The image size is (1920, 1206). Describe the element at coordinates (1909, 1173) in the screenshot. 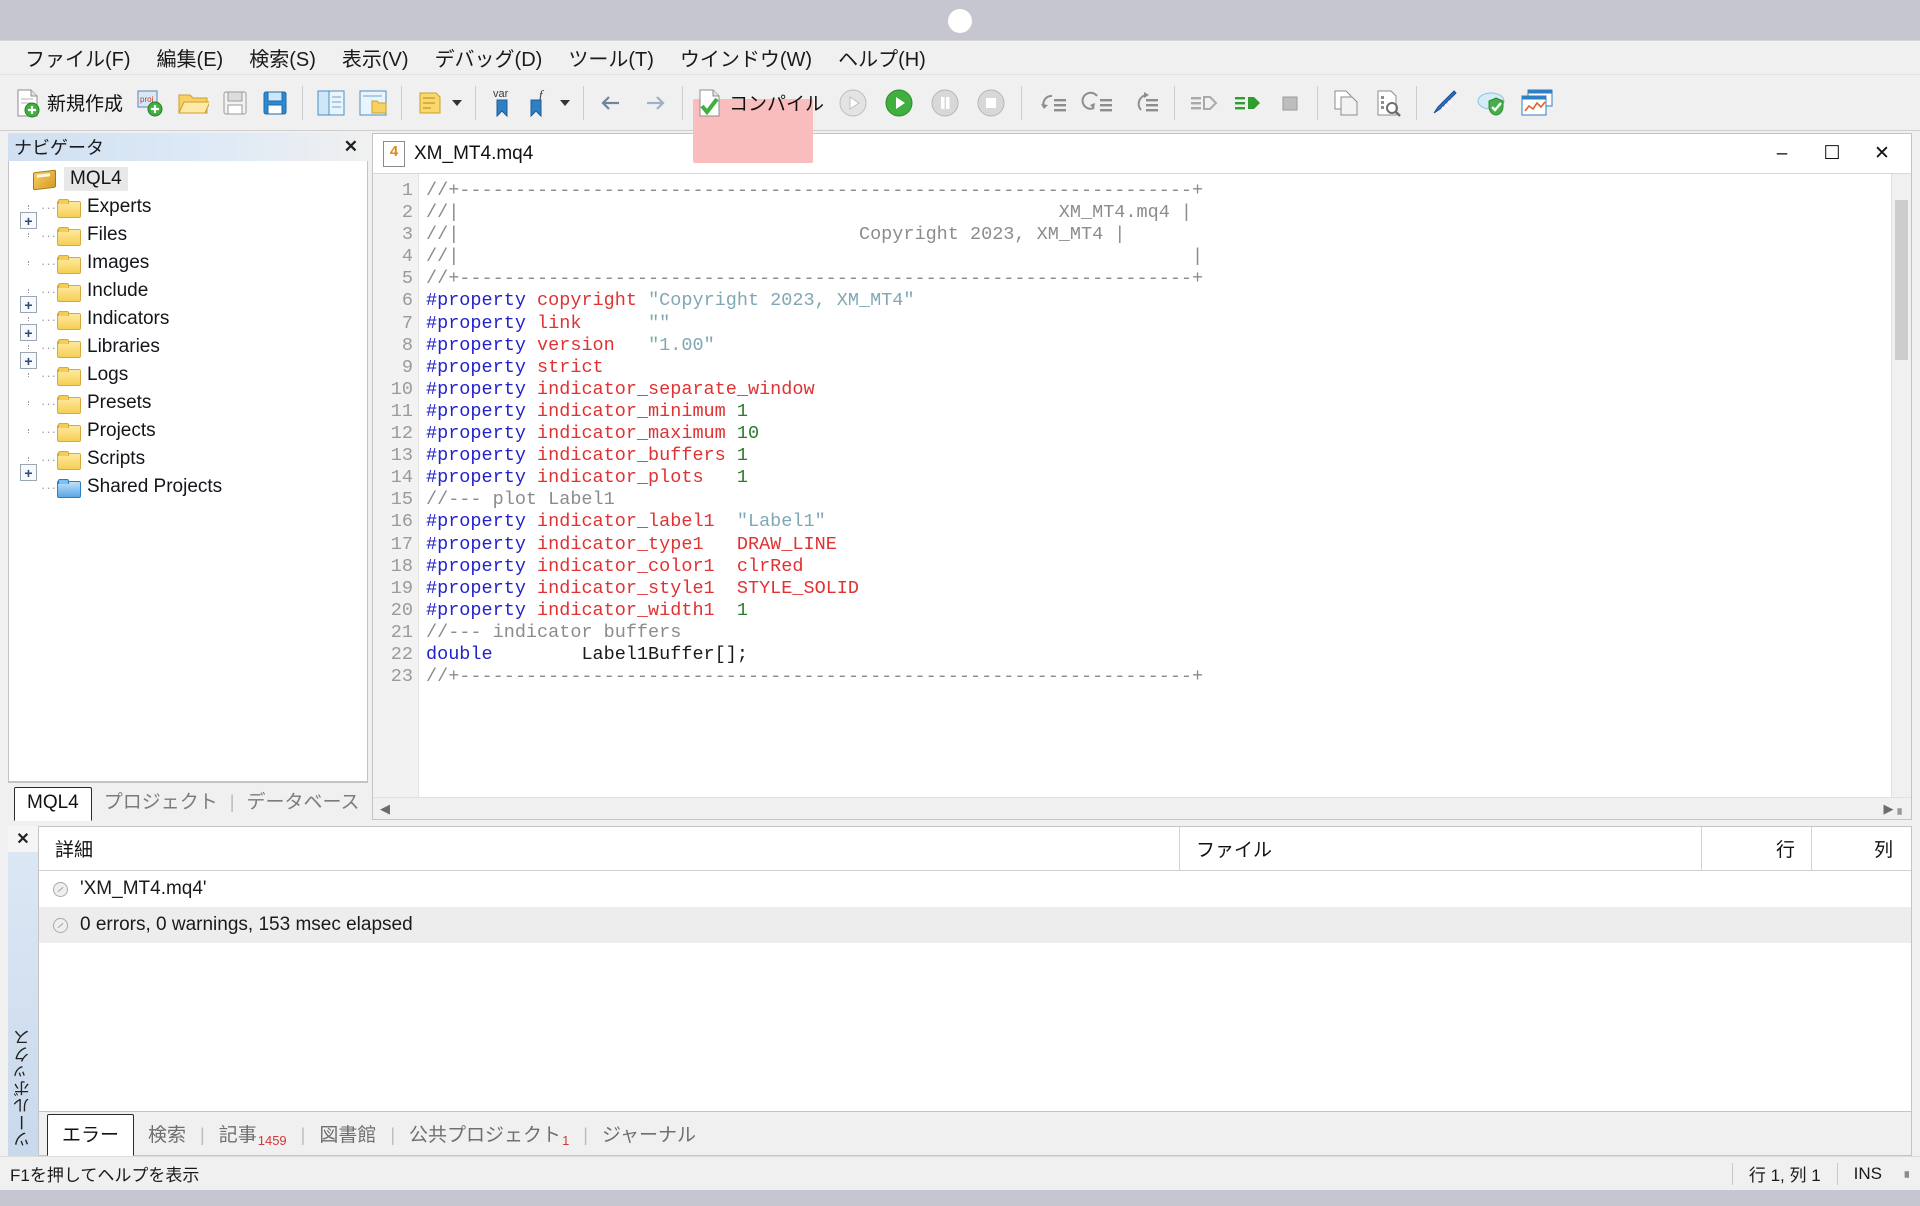

I see `window-resize-grip-icon: ▖` at that location.